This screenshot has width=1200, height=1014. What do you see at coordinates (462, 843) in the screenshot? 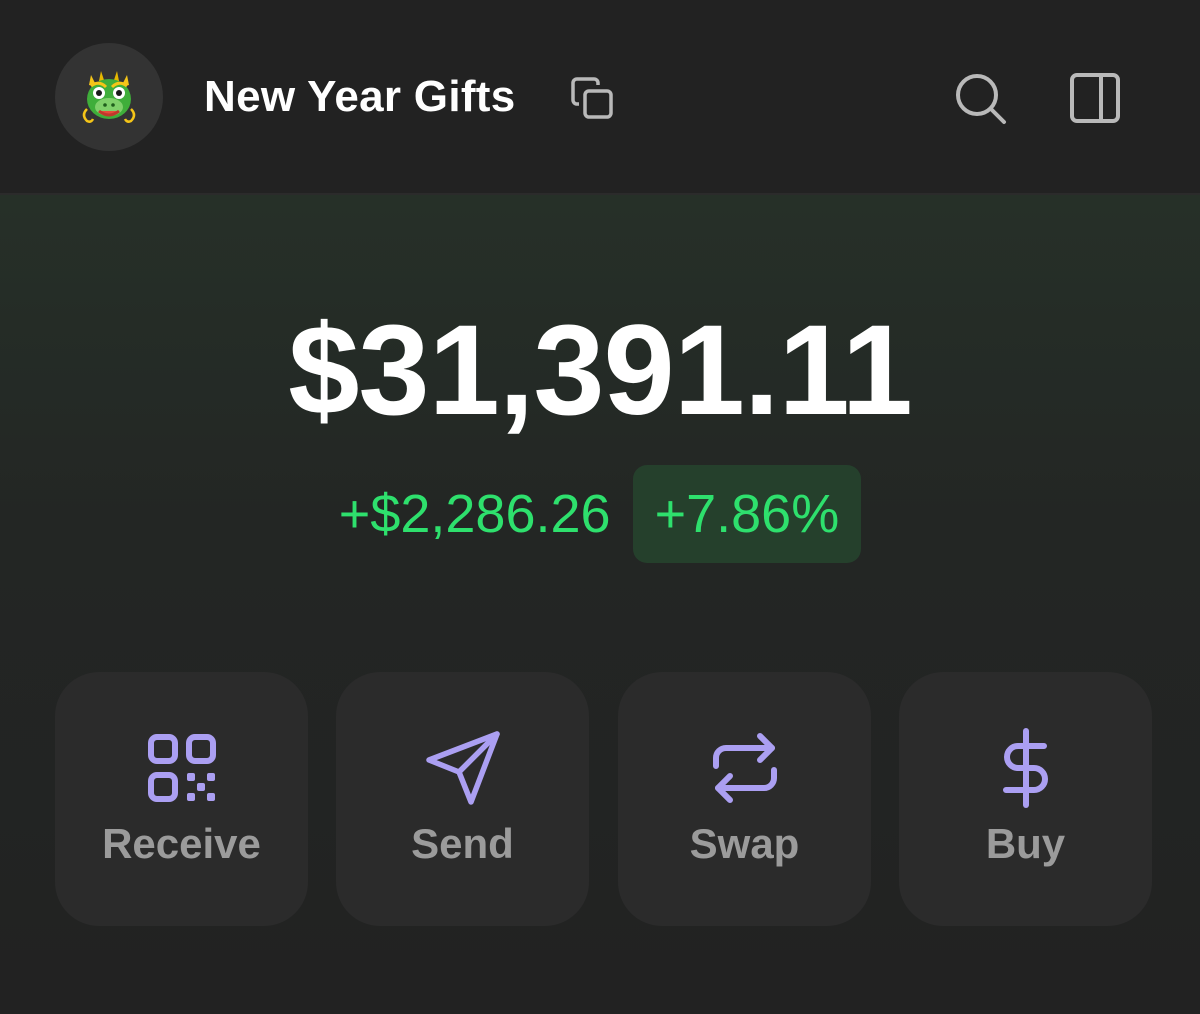
I see `send-label: Send` at bounding box center [462, 843].